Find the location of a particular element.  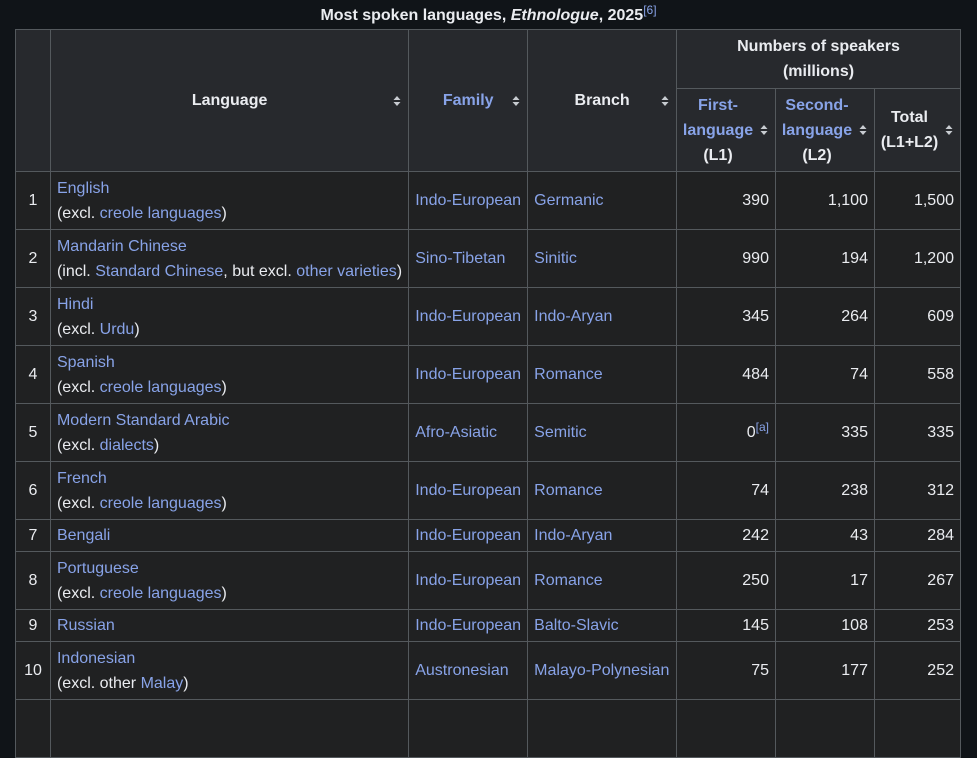

note-text: (incl. is located at coordinates (76, 271).